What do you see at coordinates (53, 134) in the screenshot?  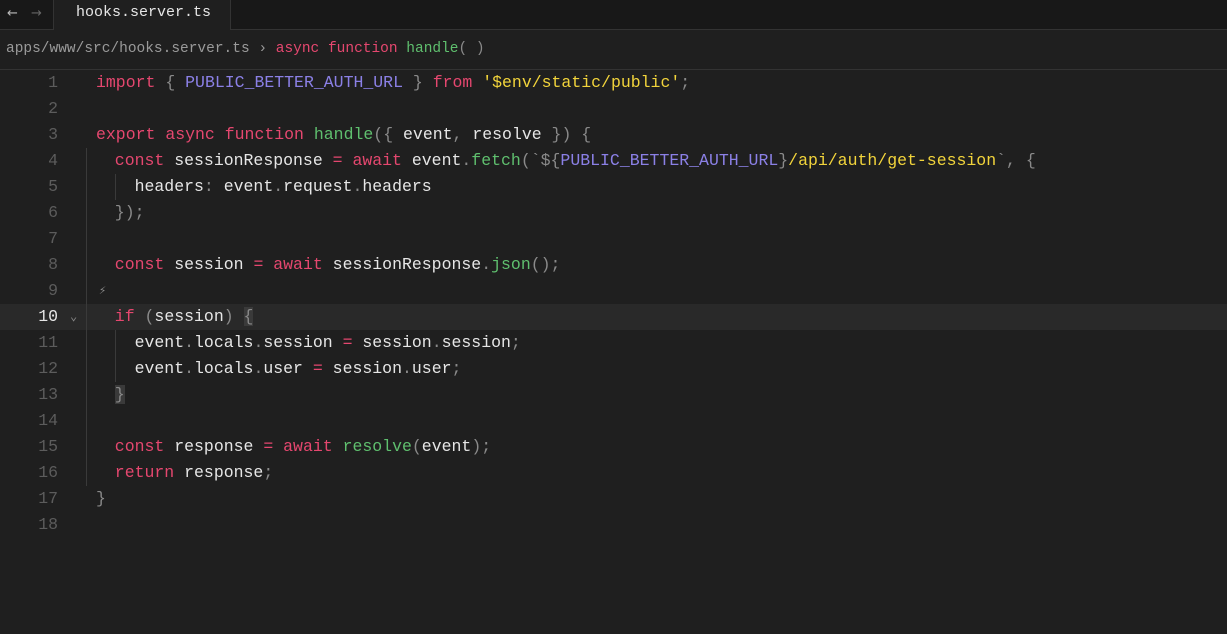 I see `line-number: 3` at bounding box center [53, 134].